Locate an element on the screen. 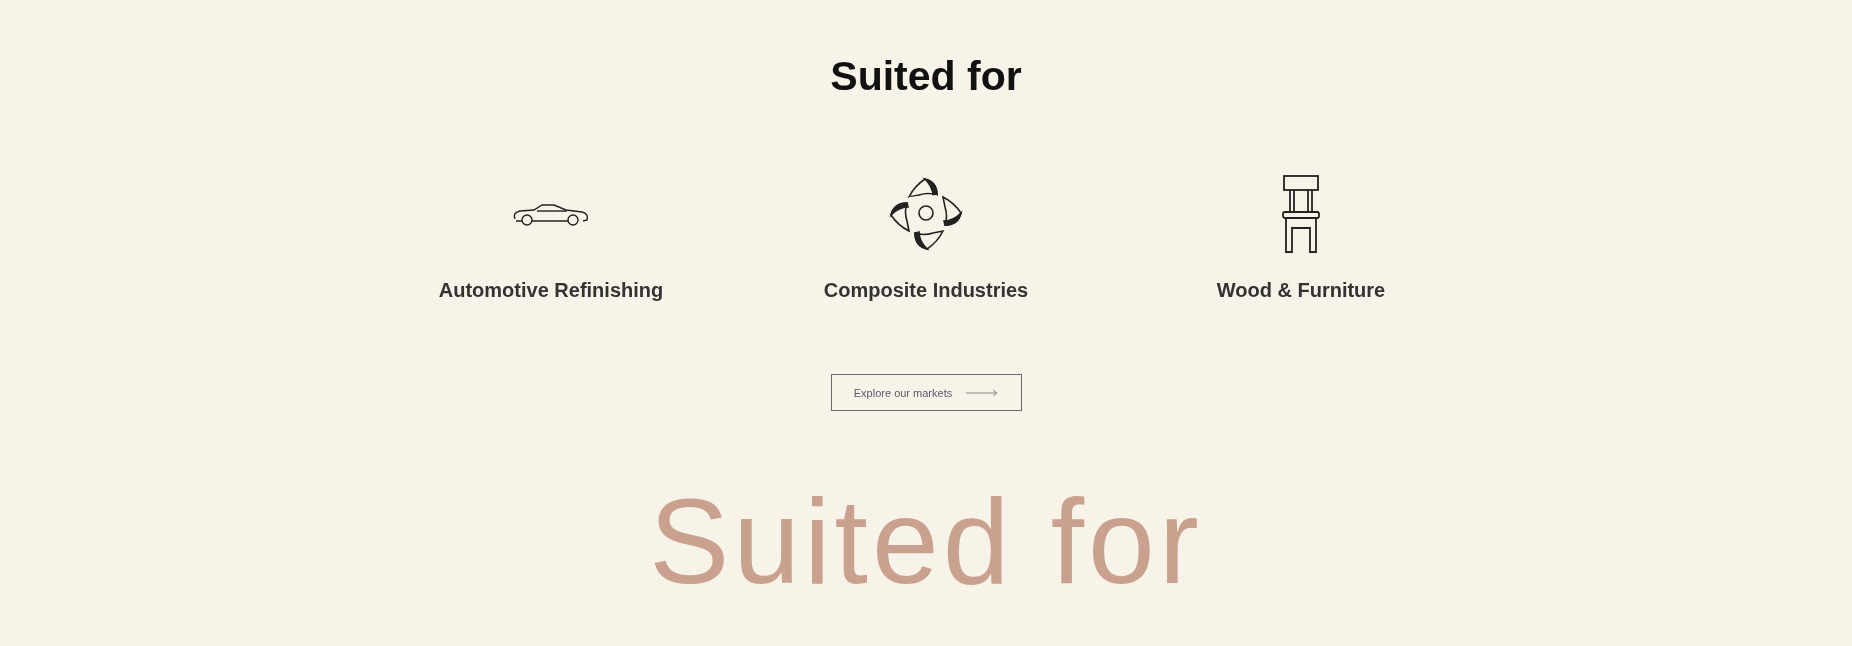 The height and width of the screenshot is (646, 1852). market-label: Wood & Furniture is located at coordinates (1301, 290).